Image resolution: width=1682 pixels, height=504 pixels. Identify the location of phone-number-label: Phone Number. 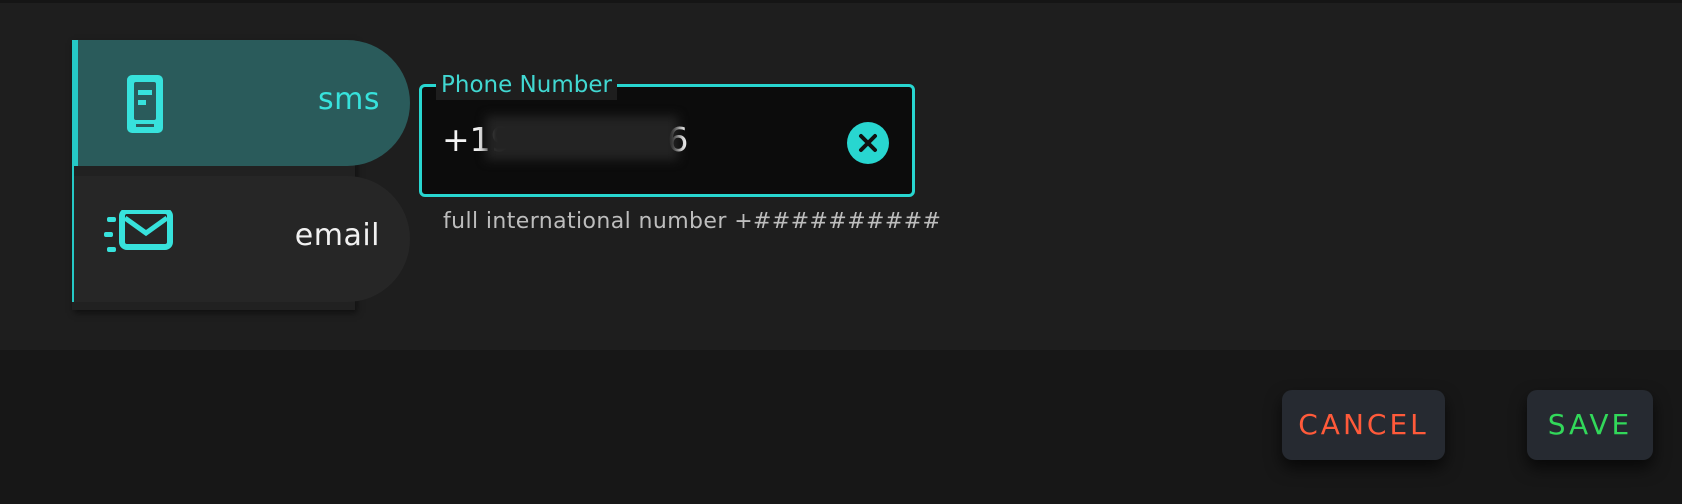
(526, 85).